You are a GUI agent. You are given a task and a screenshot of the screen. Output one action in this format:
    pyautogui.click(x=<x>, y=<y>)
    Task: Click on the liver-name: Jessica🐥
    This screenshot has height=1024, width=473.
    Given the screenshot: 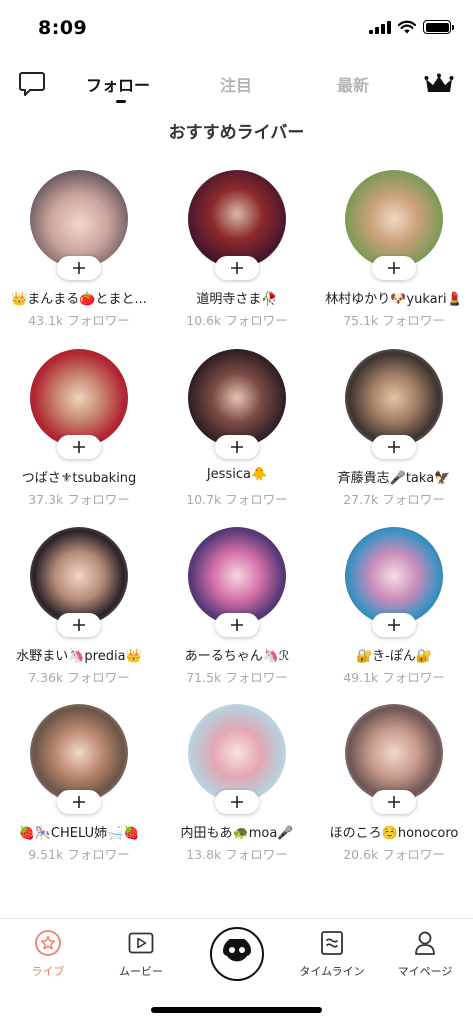 What is the action you would take?
    pyautogui.click(x=237, y=474)
    